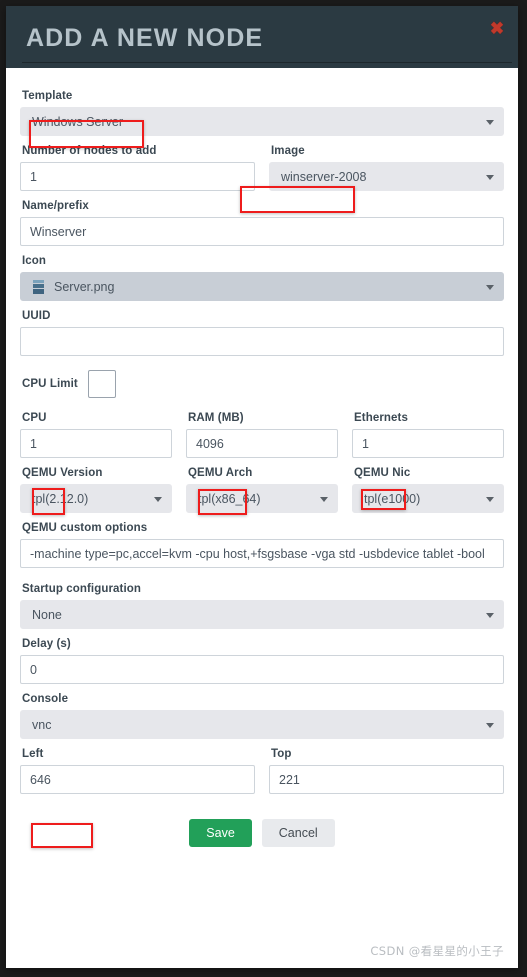  Describe the element at coordinates (89, 151) in the screenshot. I see `number-of-nodes-label: Number of nodes to add` at that location.